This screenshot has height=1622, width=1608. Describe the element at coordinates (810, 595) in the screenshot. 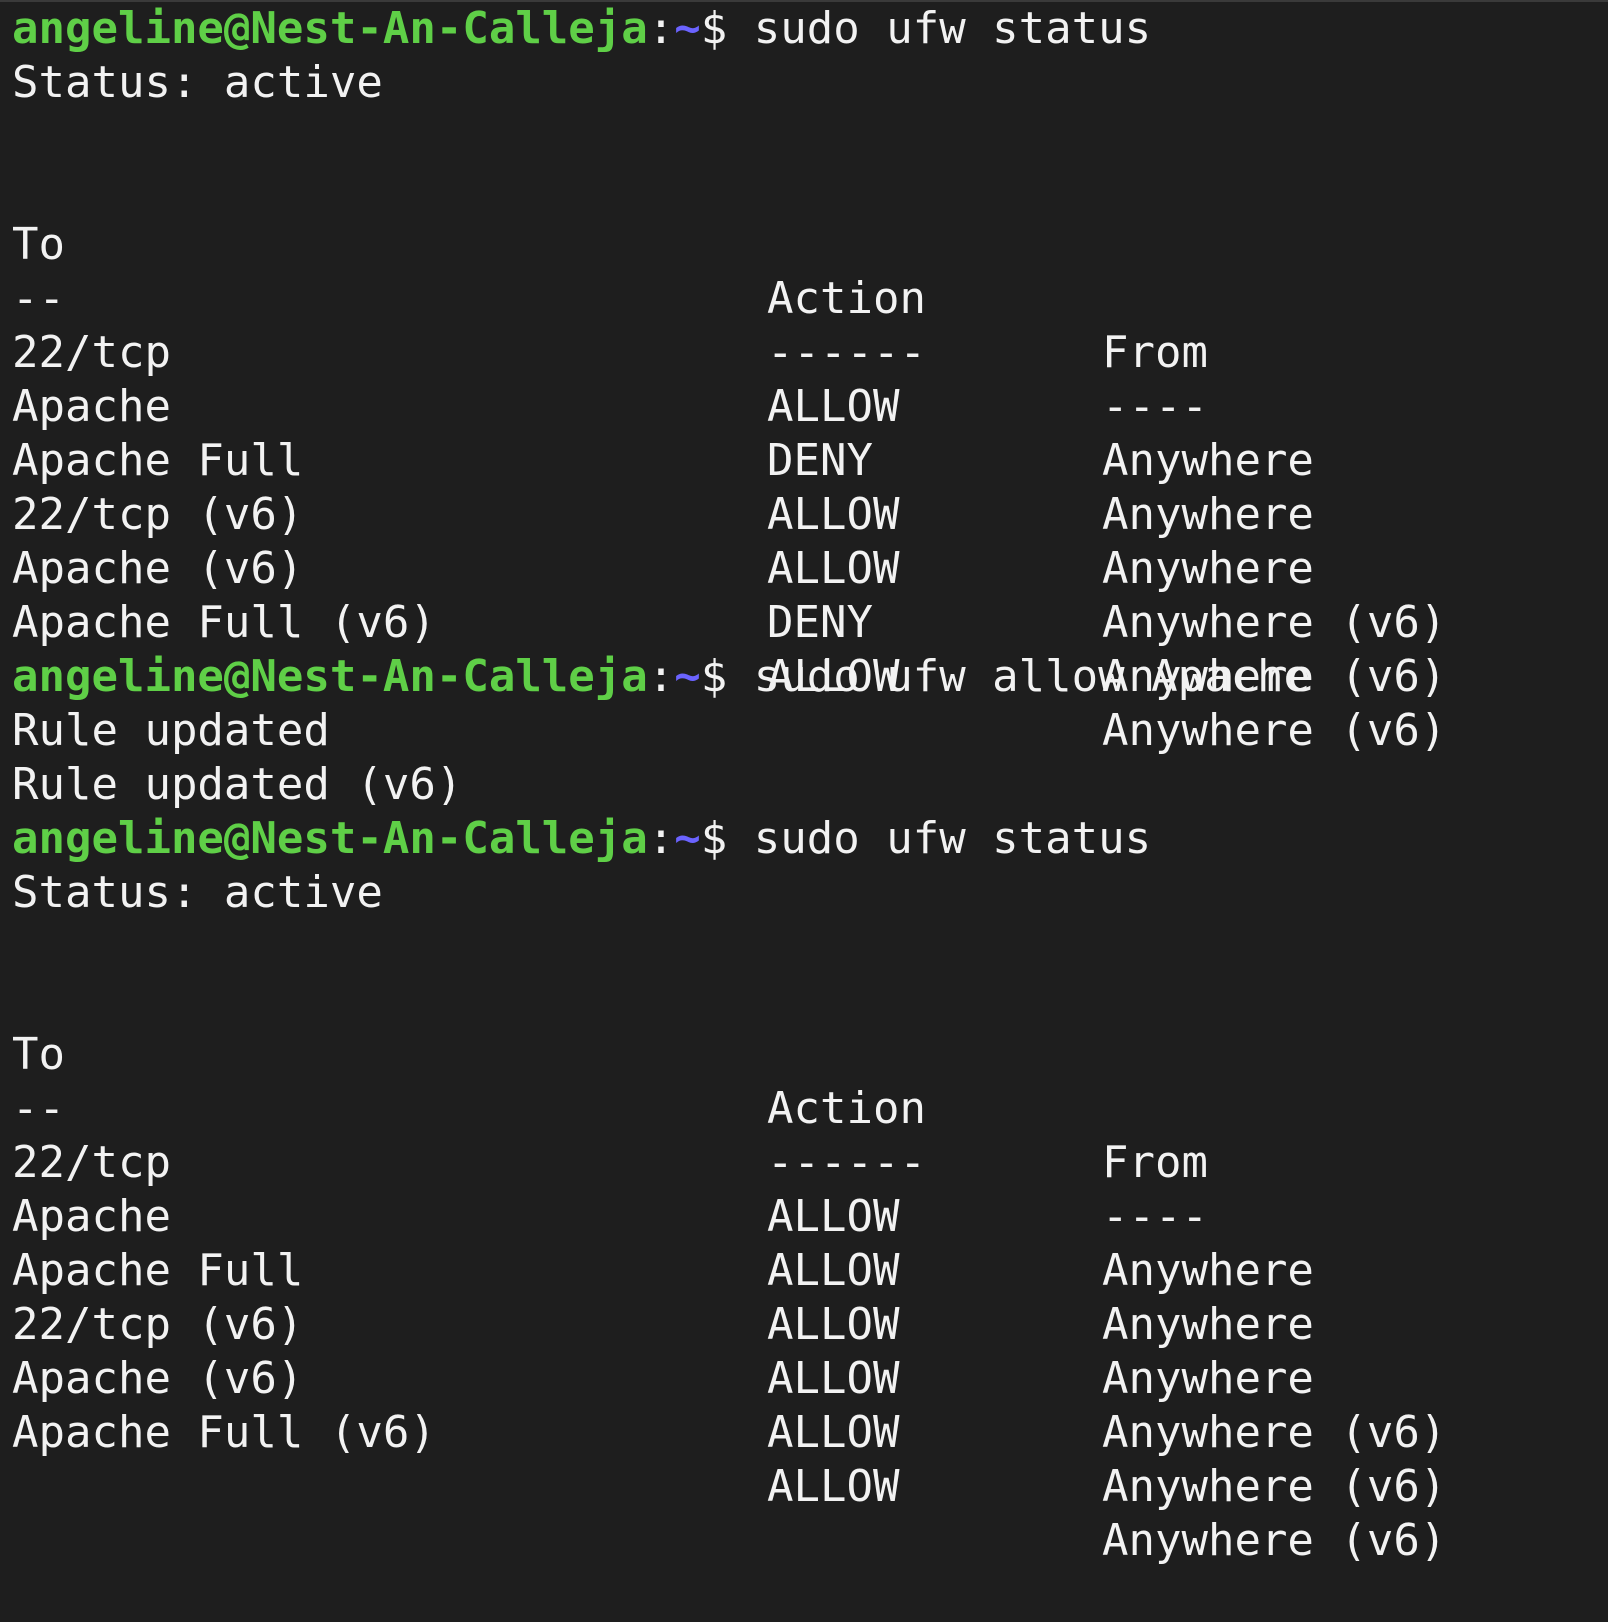

I see `table-row: Apache (v6) DENY Anywhere (v6)` at that location.